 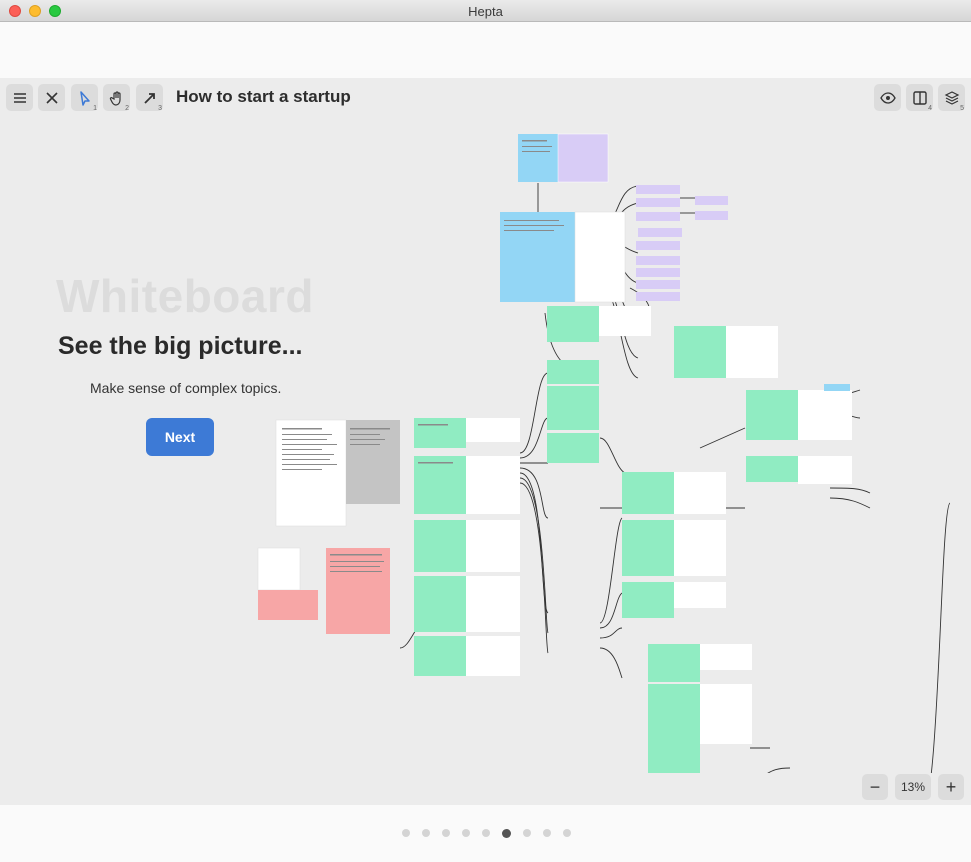 I want to click on zoom-in-button: +, so click(x=951, y=787).